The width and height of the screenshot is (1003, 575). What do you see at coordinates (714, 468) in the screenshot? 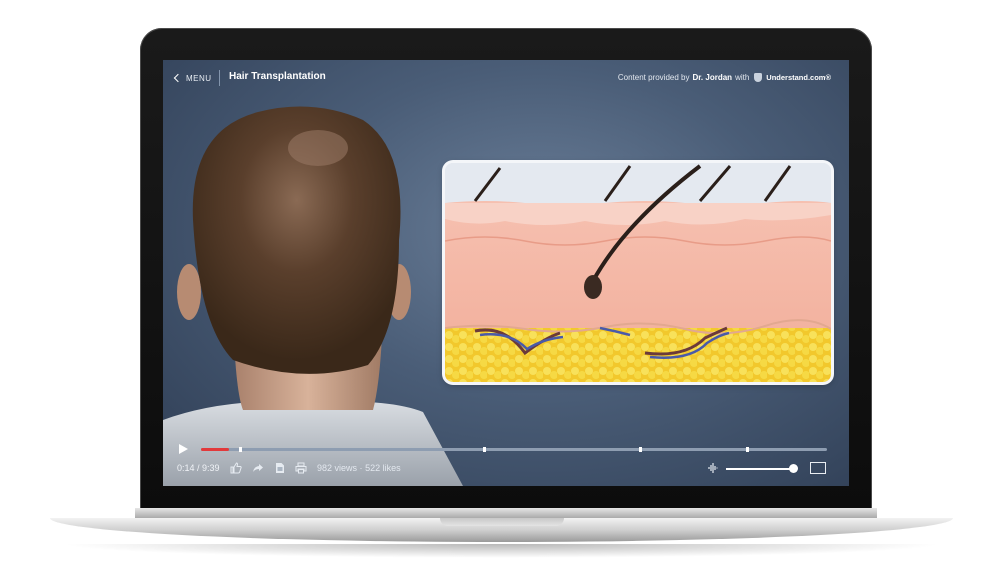
I see `volume-icon` at bounding box center [714, 468].